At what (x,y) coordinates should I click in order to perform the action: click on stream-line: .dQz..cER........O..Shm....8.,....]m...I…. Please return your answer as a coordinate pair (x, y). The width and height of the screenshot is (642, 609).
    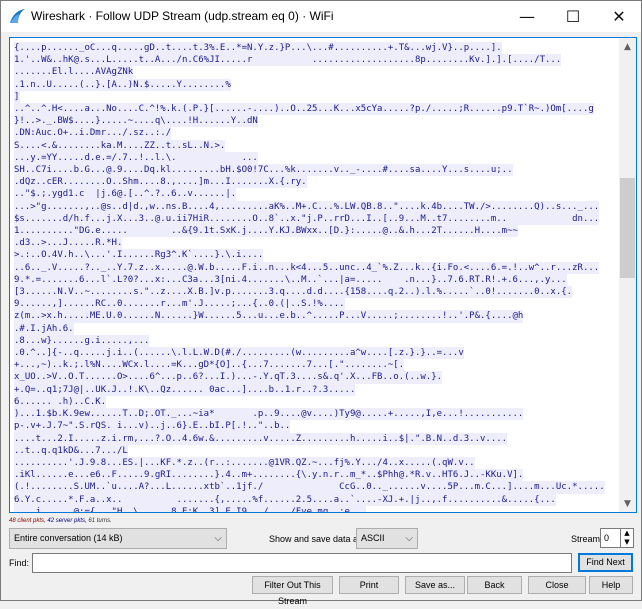
    Looking at the image, I should click on (160, 182).